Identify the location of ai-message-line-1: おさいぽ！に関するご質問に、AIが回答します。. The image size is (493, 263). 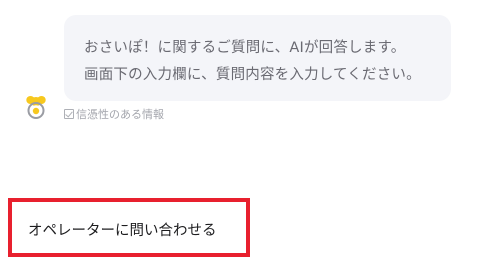
(245, 48).